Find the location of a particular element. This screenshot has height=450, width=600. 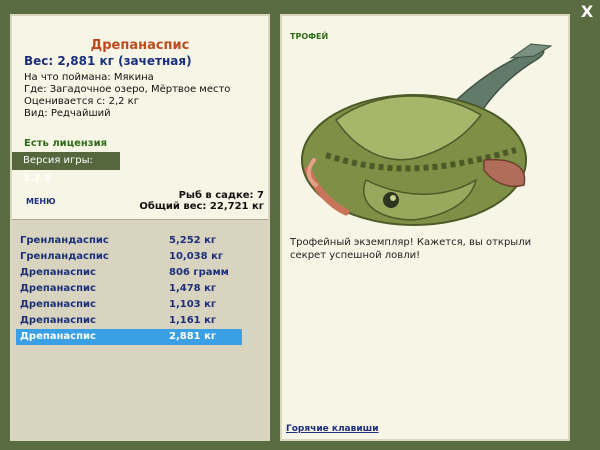

version-value: 3.7.6 is located at coordinates (37, 178).